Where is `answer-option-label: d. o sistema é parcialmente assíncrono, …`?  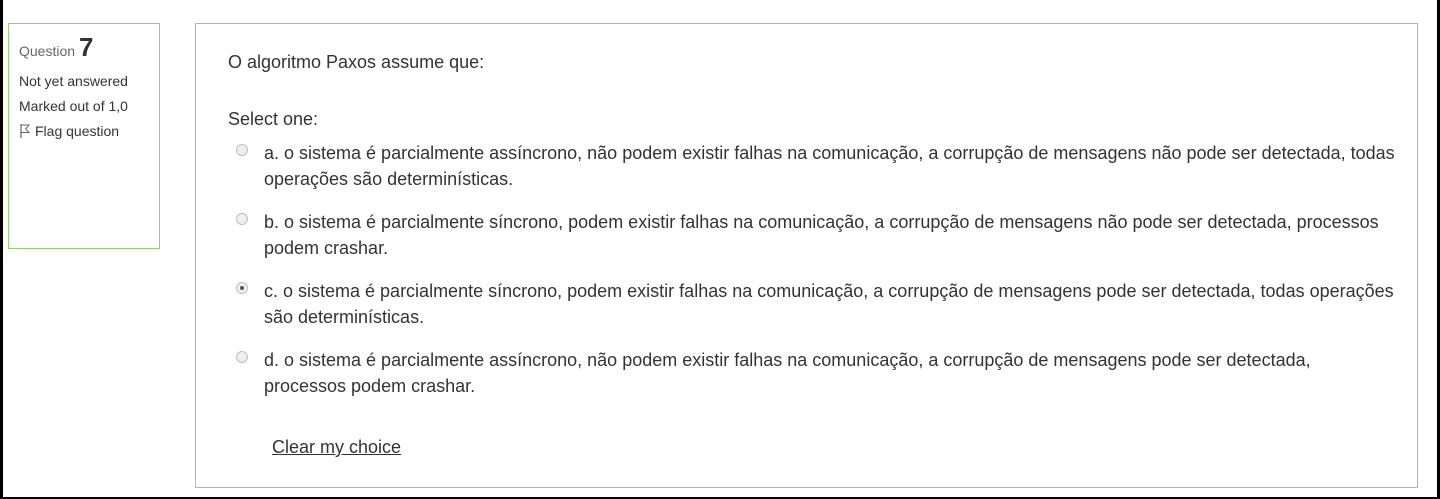 answer-option-label: d. o sistema é parcialmente assíncrono, … is located at coordinates (787, 373).